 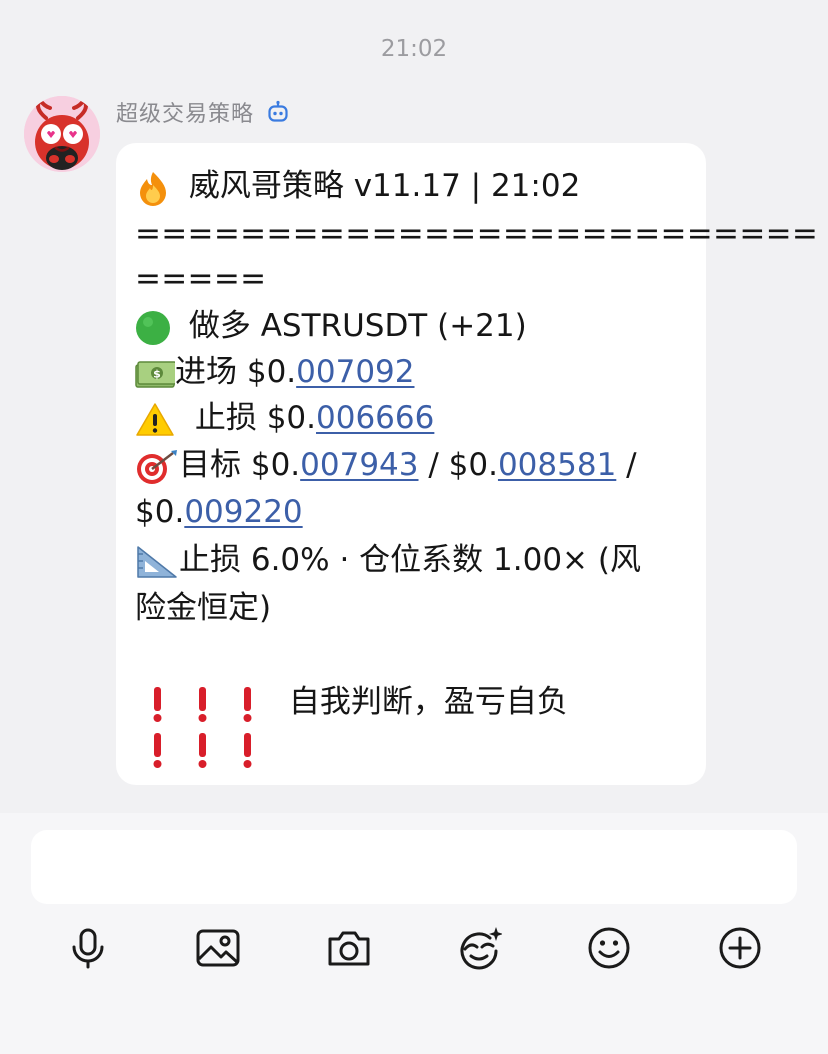 I want to click on sticker-icon, so click(x=481, y=948).